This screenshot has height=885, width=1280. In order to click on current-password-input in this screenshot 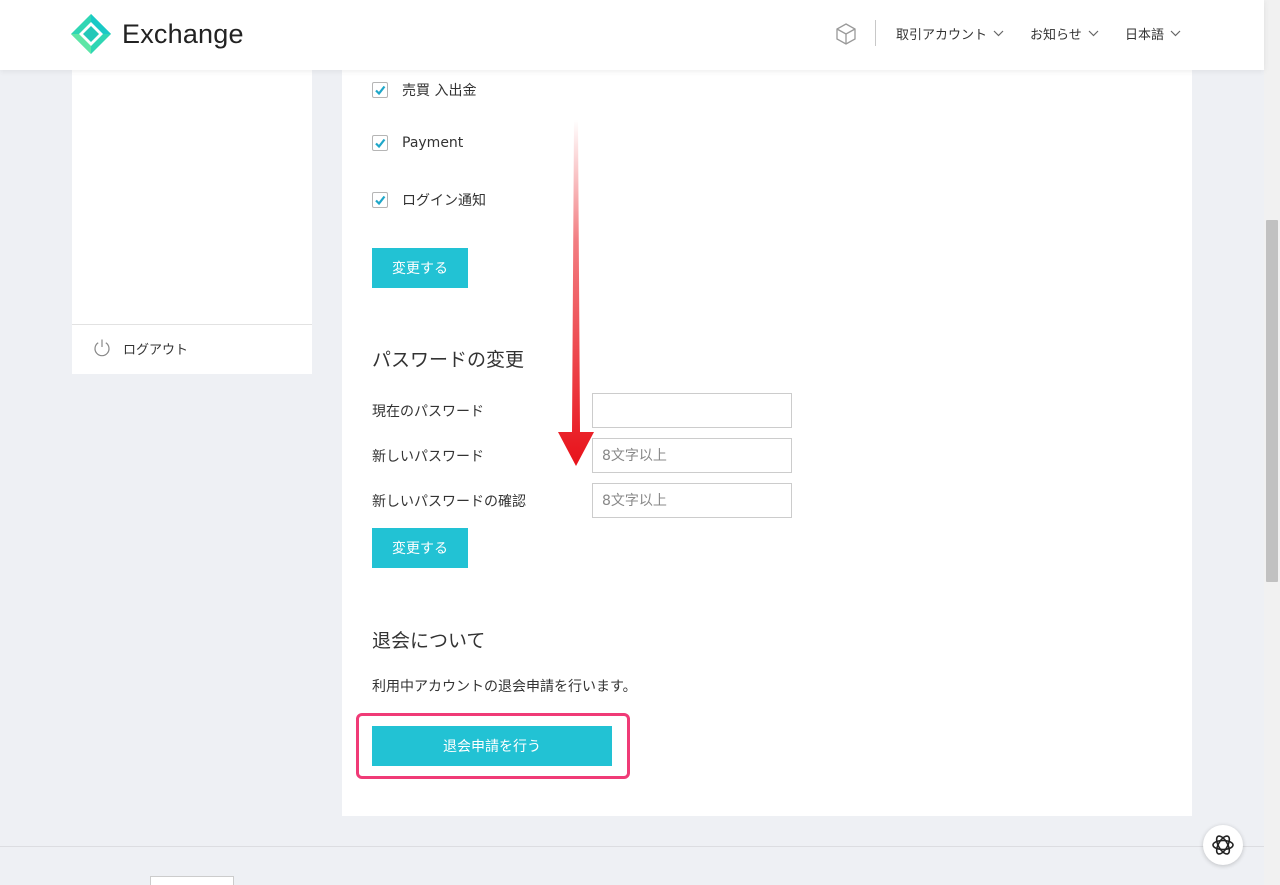, I will do `click(692, 410)`.